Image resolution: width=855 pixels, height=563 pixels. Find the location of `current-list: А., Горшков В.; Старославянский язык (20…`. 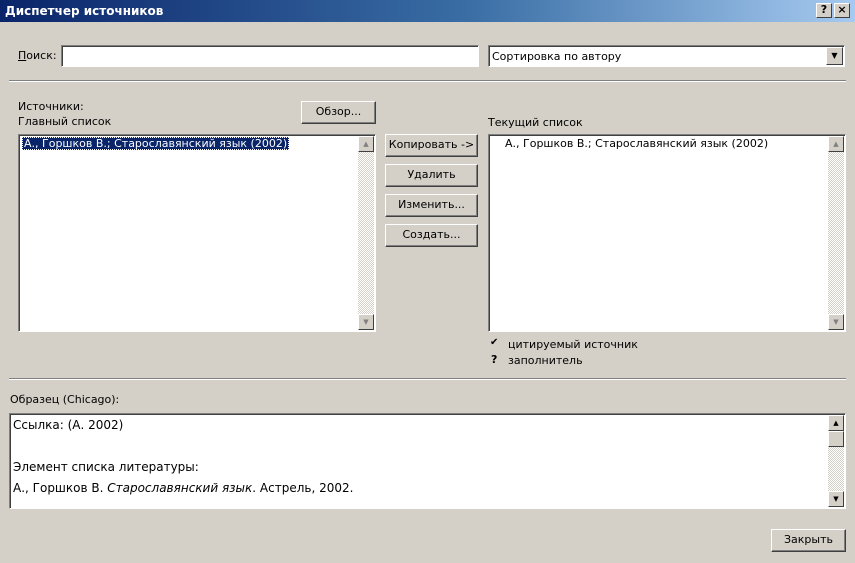

current-list: А., Горшков В.; Старославянский язык (20… is located at coordinates (667, 233).